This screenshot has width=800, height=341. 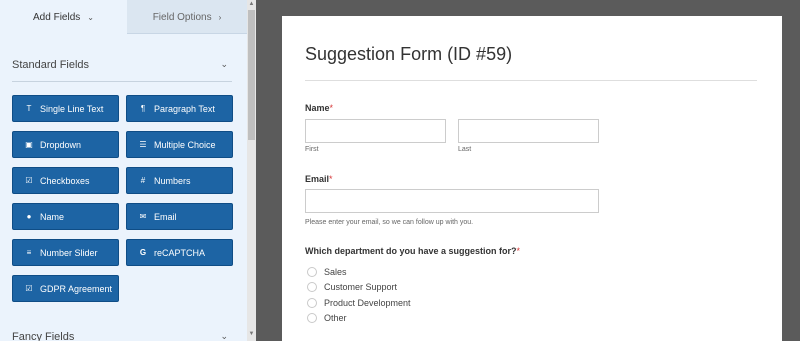 I want to click on add-recaptcha-button: G reCAPTCHA, so click(x=179, y=252).